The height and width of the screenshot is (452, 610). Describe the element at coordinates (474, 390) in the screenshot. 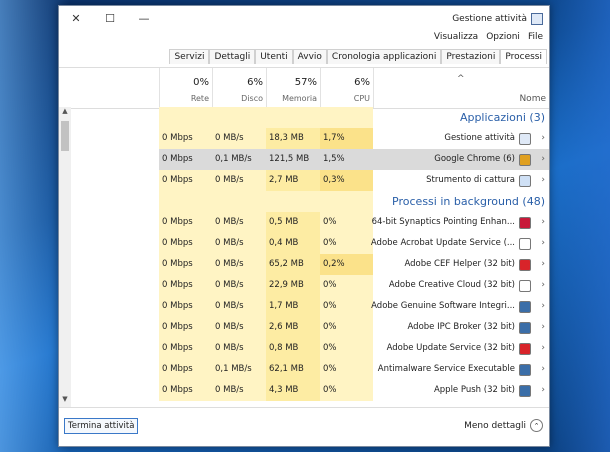

I see `process-name-text: Apple Push (32 bit)` at that location.